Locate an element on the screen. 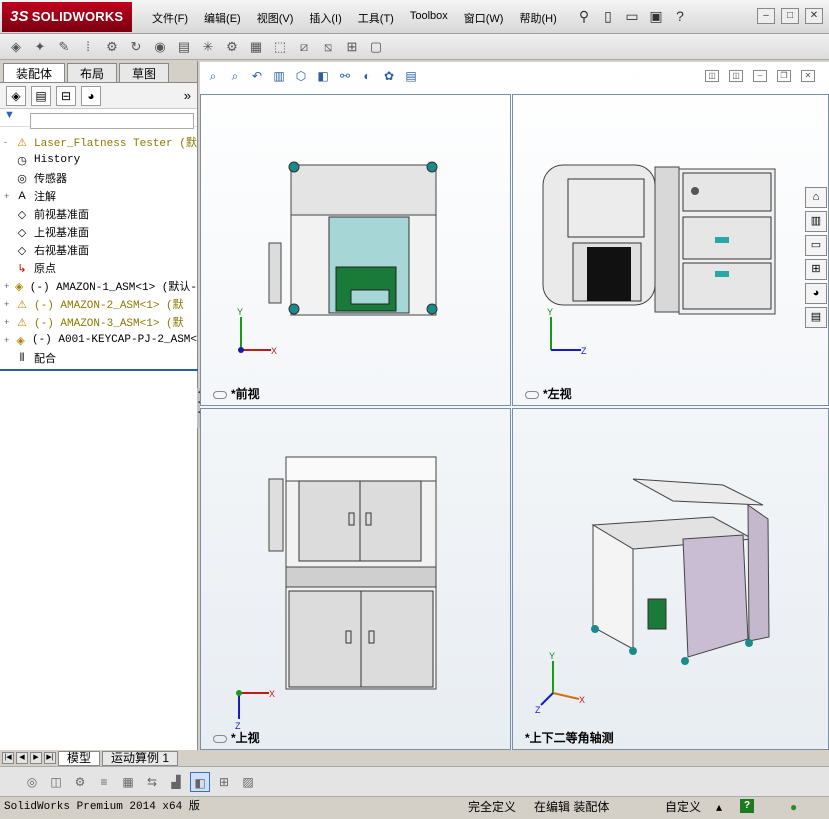  view-palette-icon: ⊞ is located at coordinates (816, 269).